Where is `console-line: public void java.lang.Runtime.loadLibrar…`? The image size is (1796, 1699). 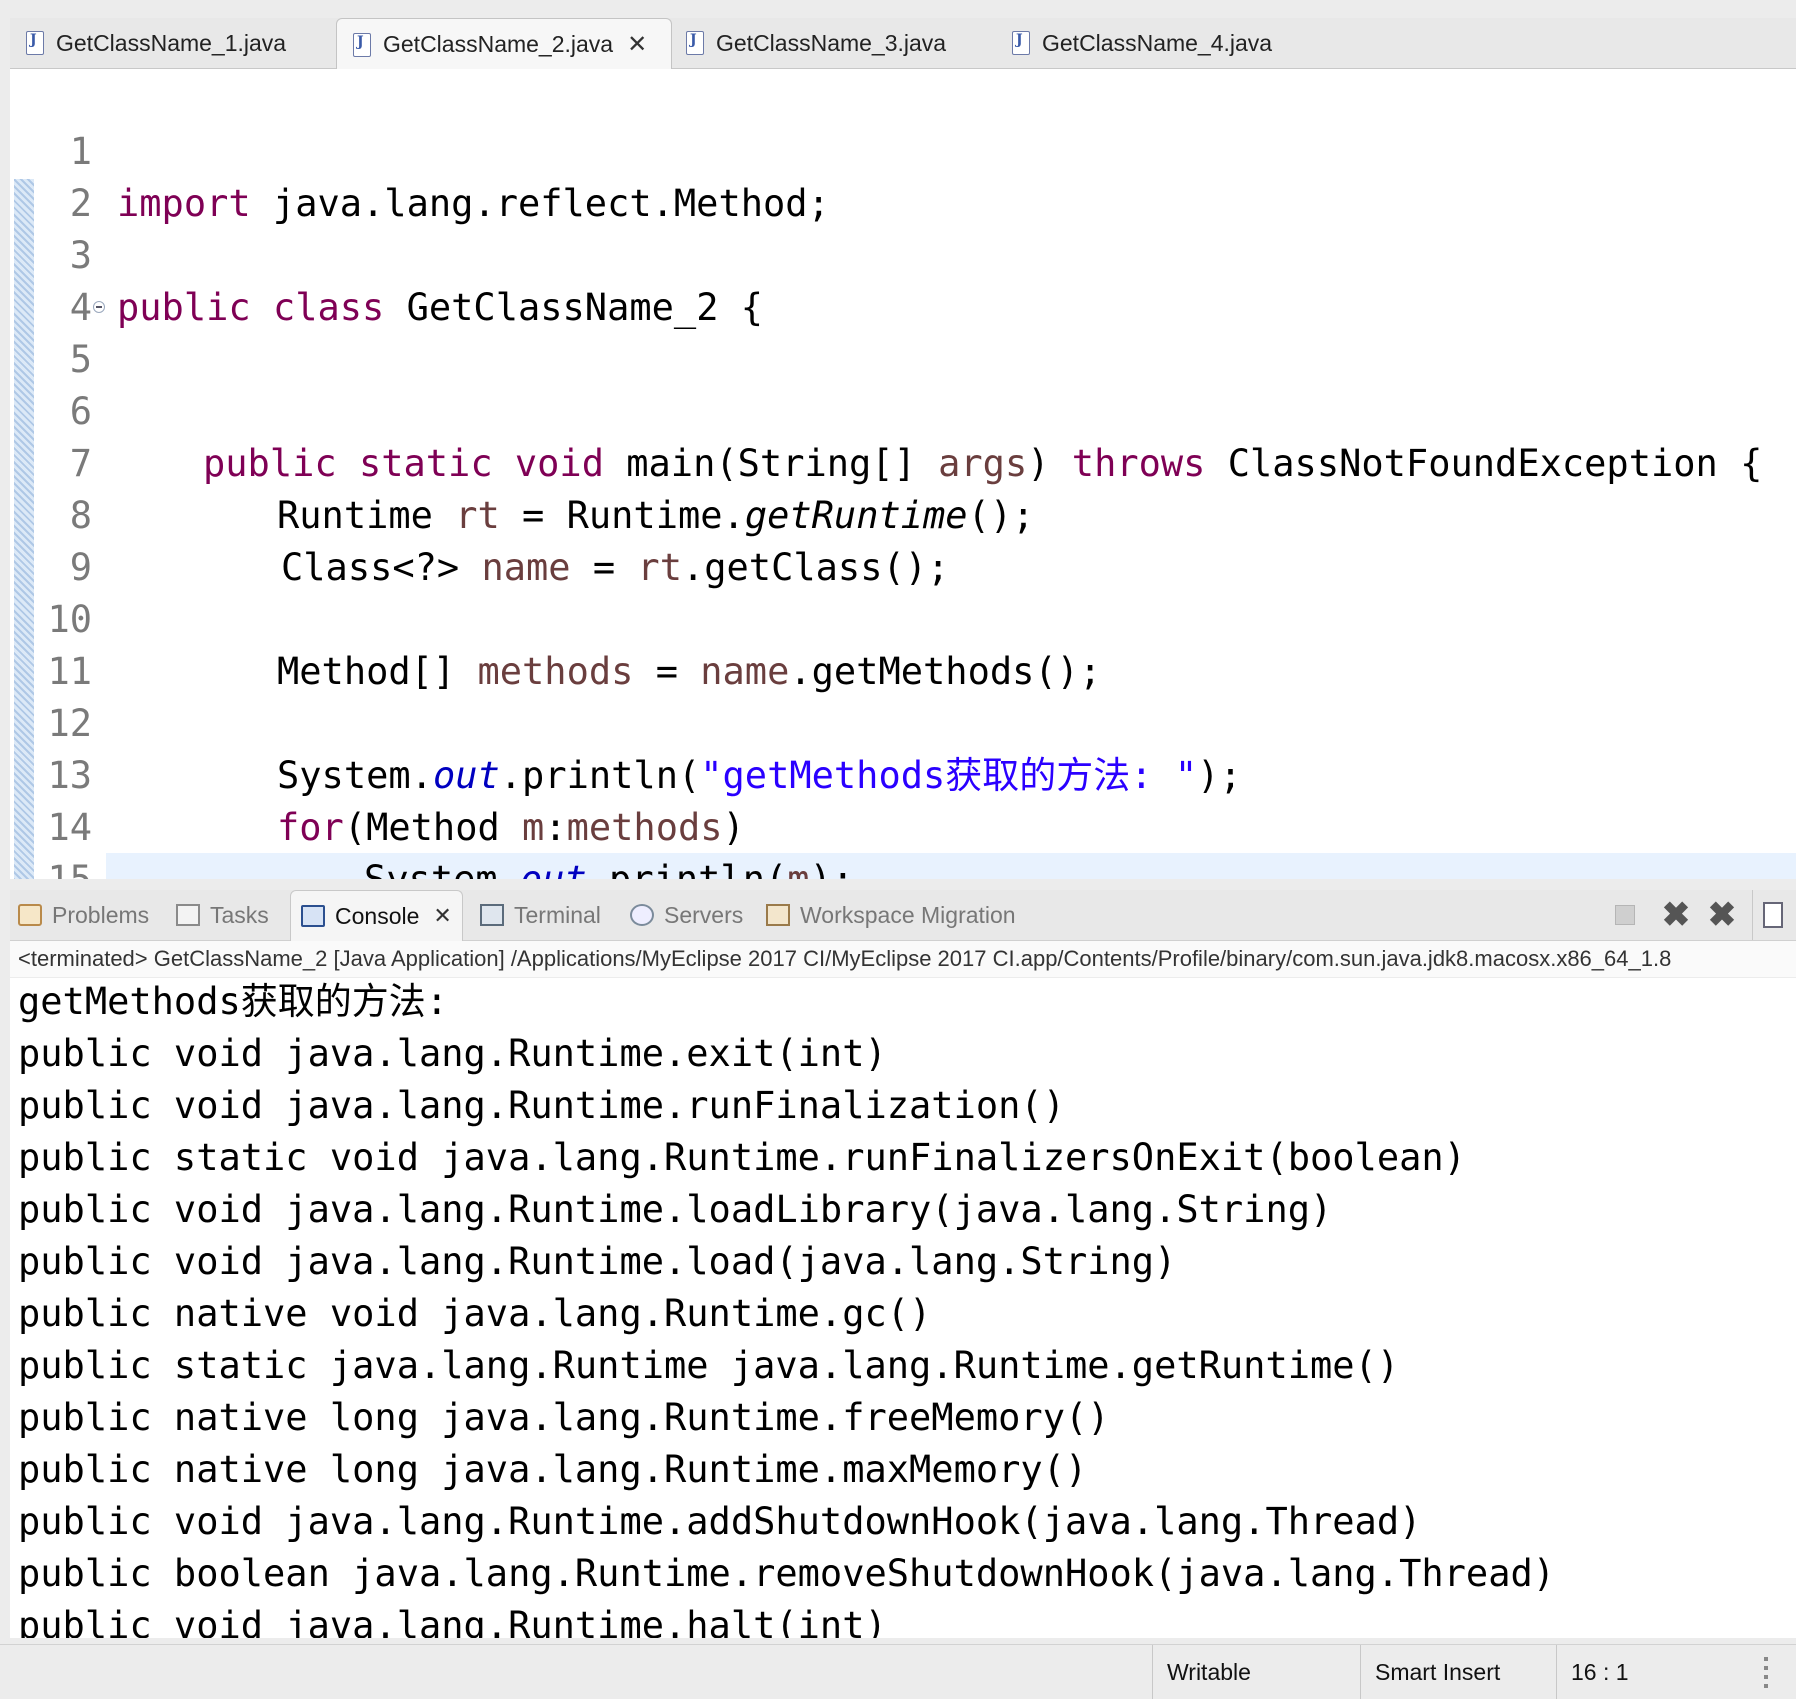 console-line: public void java.lang.Runtime.loadLibrar… is located at coordinates (675, 1209).